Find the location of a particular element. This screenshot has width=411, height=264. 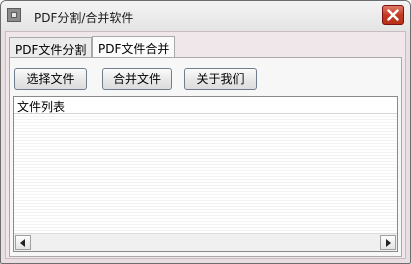

app-window-icon is located at coordinates (14, 15).